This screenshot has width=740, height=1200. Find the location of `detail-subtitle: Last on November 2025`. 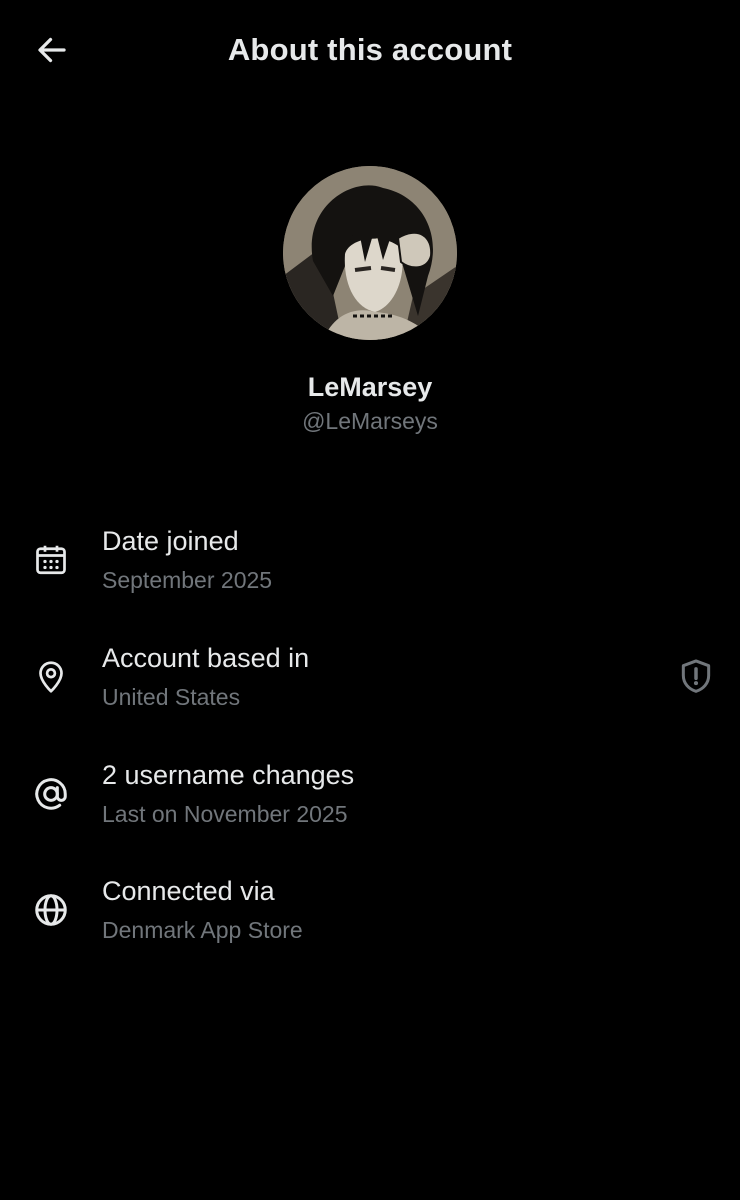

detail-subtitle: Last on November 2025 is located at coordinates (225, 814).